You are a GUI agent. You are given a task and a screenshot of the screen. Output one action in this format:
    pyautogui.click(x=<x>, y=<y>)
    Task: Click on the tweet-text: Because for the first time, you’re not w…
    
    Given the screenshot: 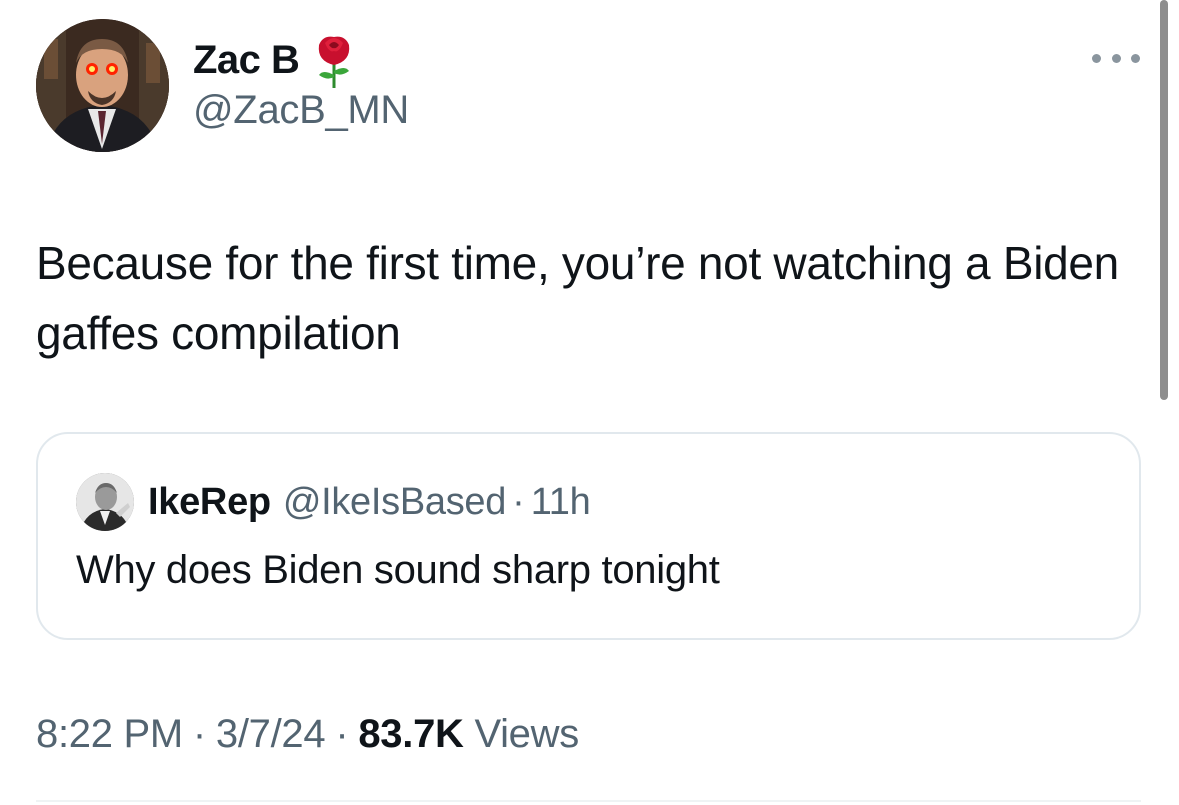 What is the action you would take?
    pyautogui.click(x=577, y=298)
    